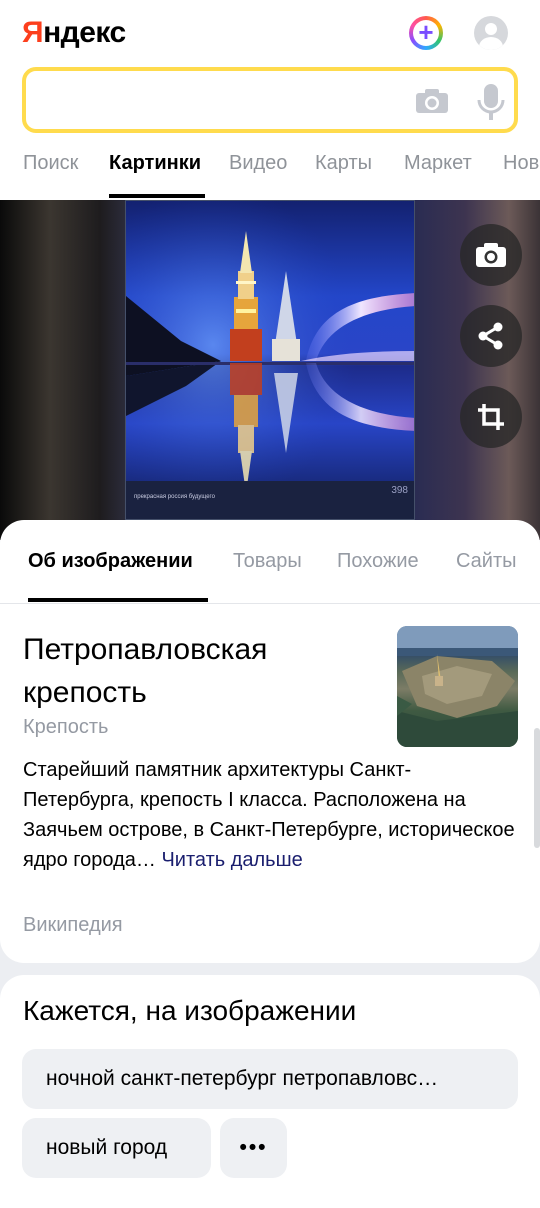  I want to click on active-info-tab-indicator, so click(118, 600).